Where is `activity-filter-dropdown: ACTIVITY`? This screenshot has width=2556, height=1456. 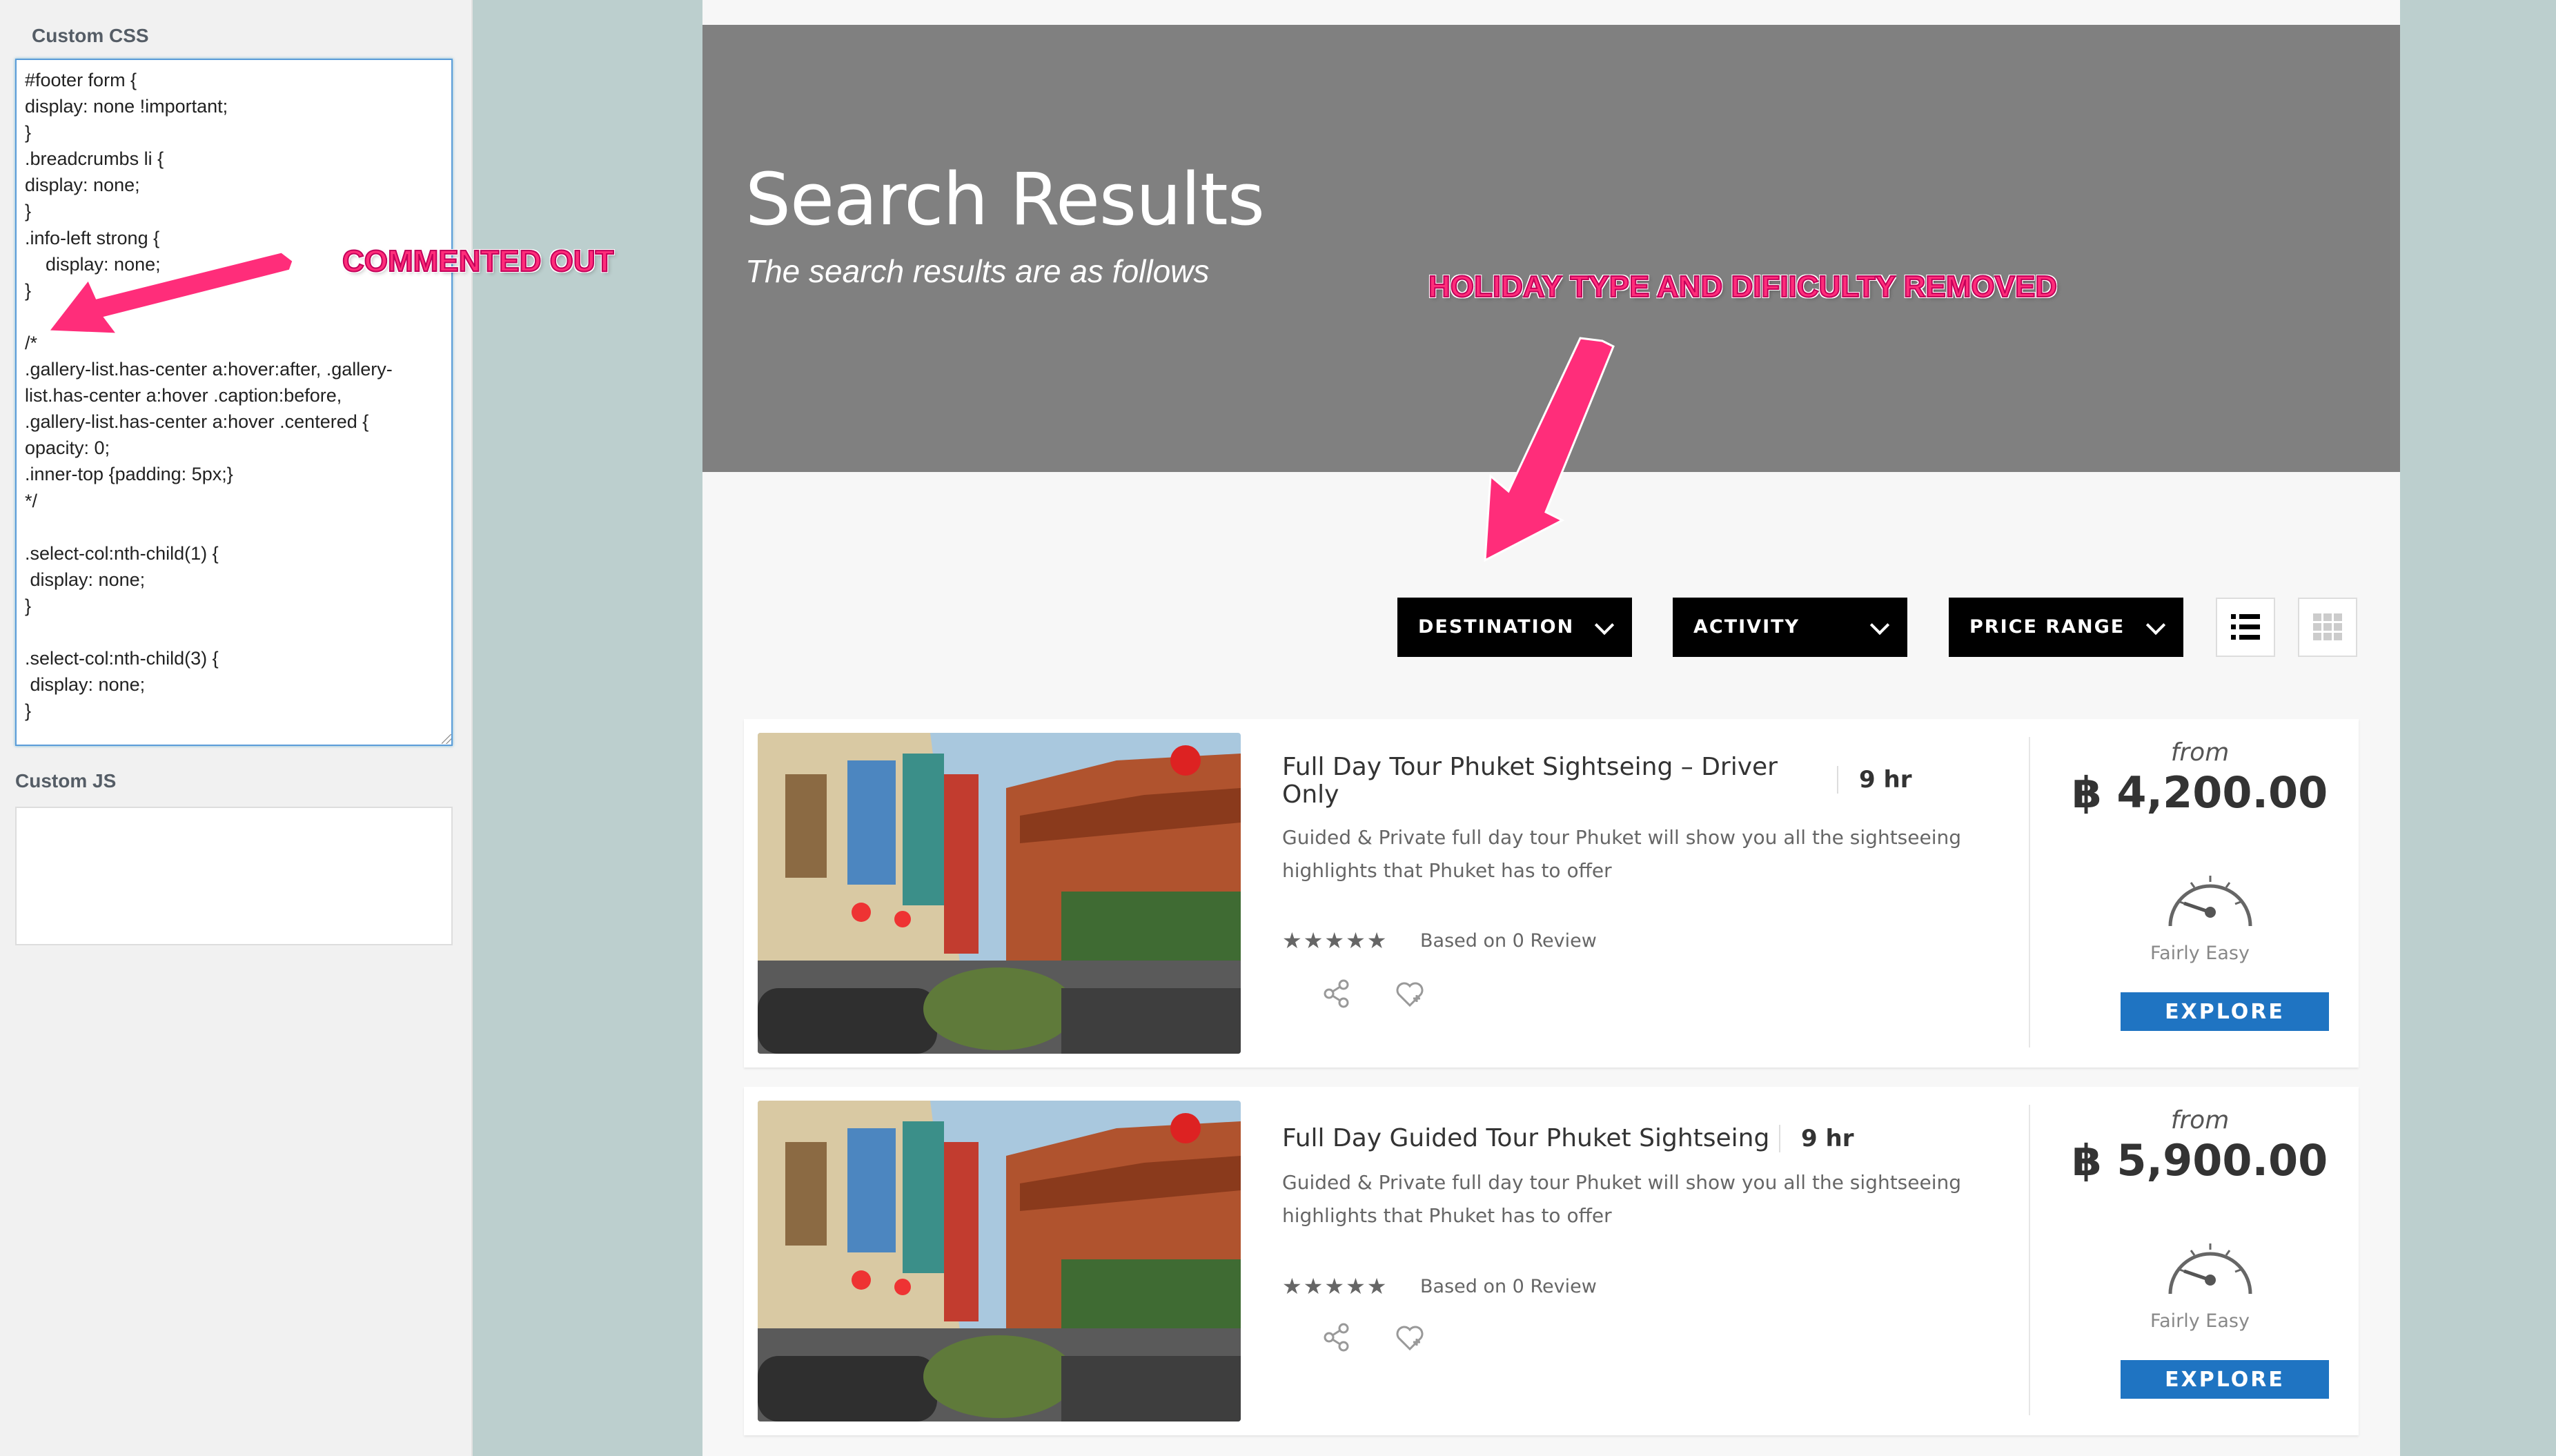
activity-filter-dropdown: ACTIVITY is located at coordinates (1790, 627).